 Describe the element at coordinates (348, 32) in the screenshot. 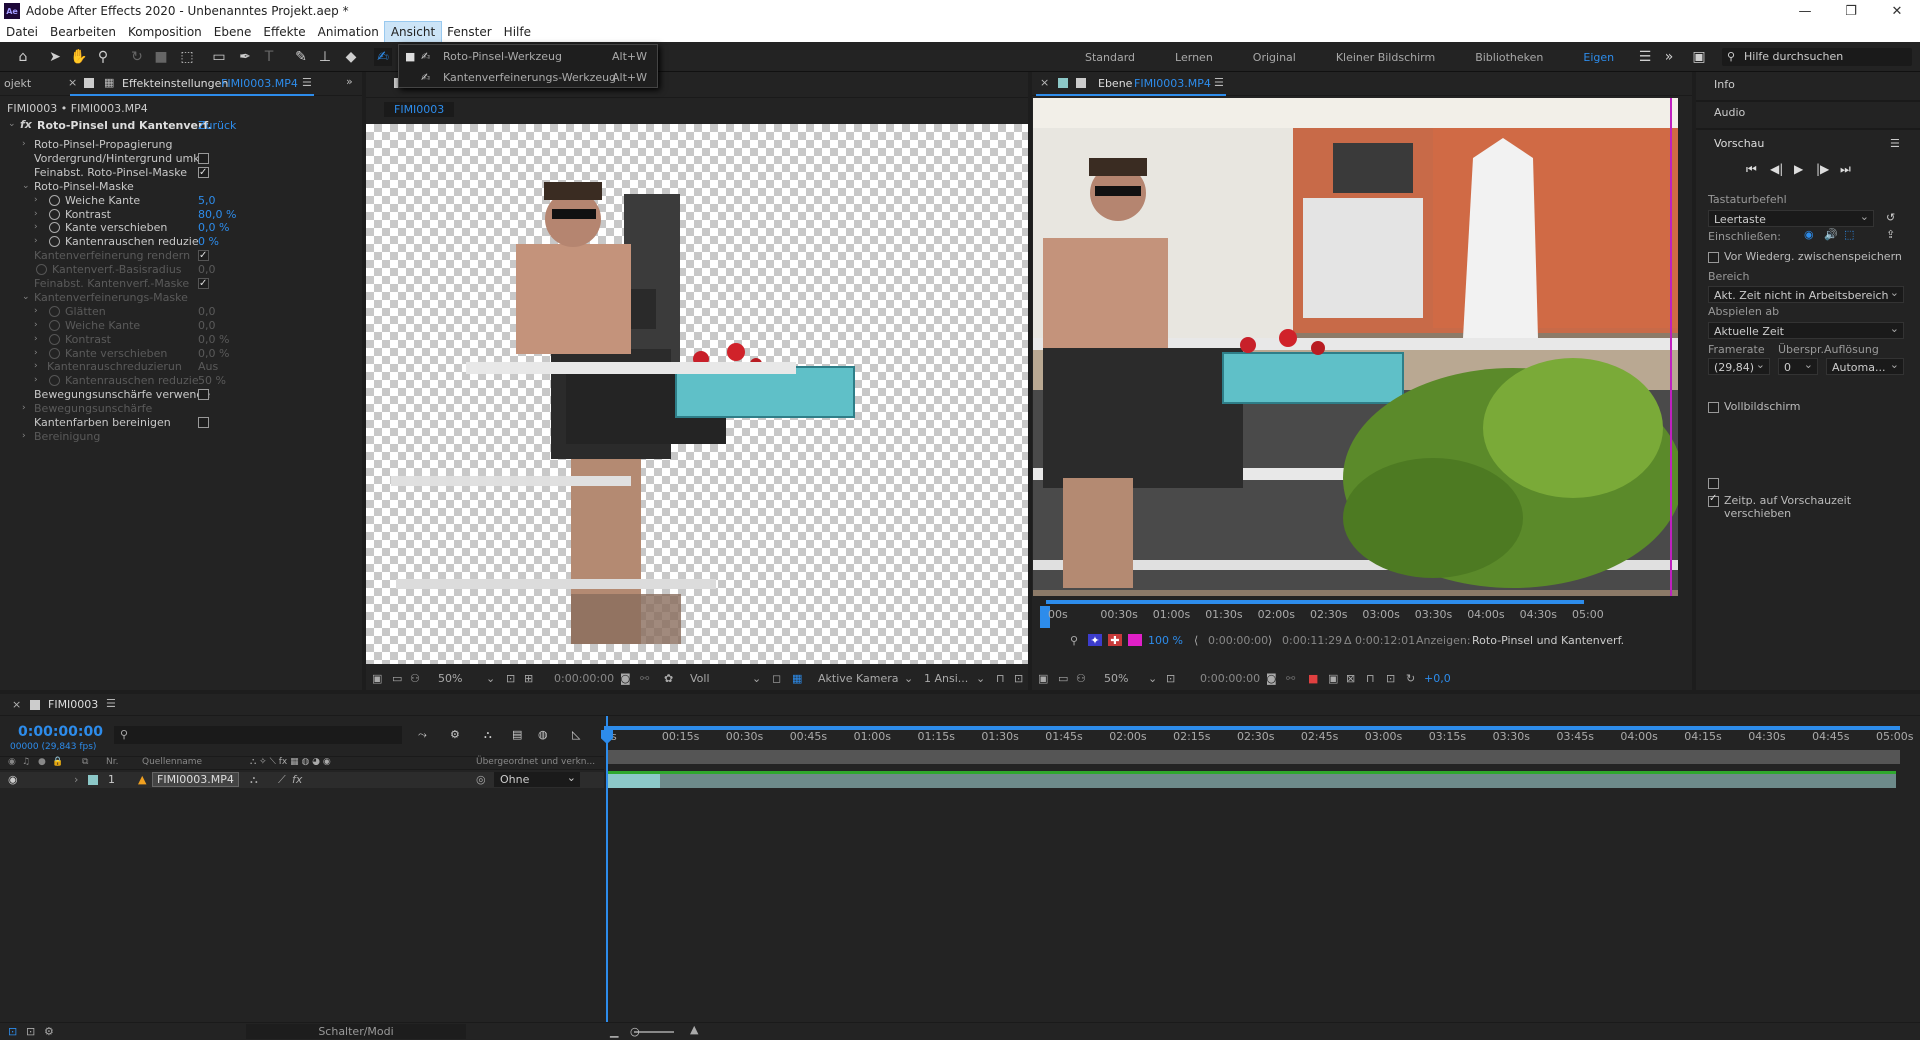

I see `menu-item-animation: Animation` at that location.